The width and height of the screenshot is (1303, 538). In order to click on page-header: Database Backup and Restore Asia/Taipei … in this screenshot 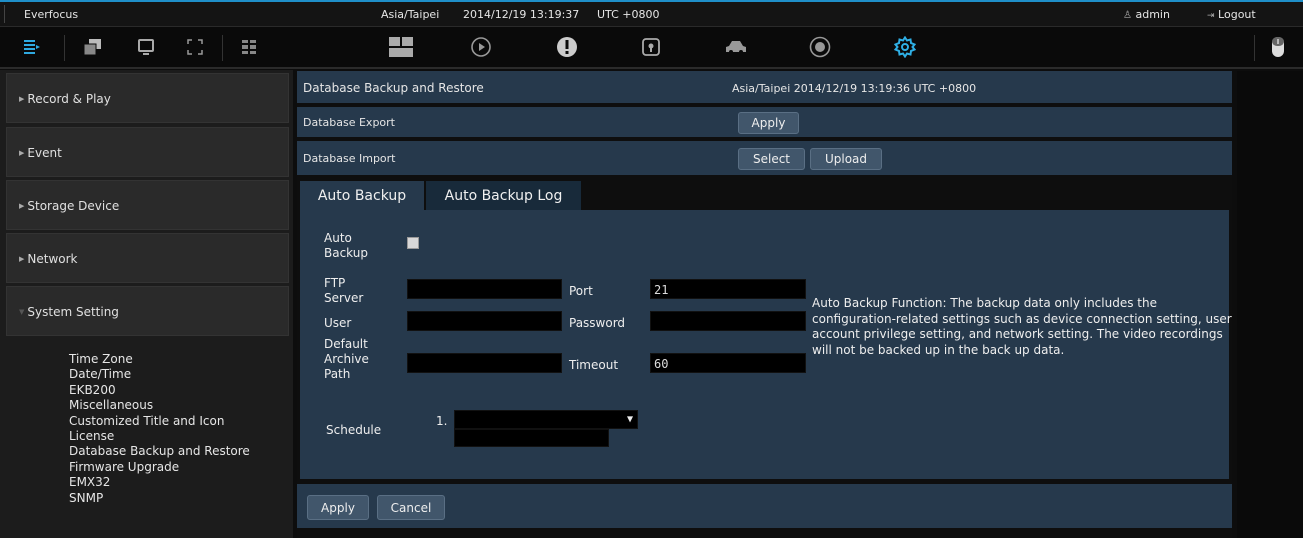, I will do `click(764, 88)`.